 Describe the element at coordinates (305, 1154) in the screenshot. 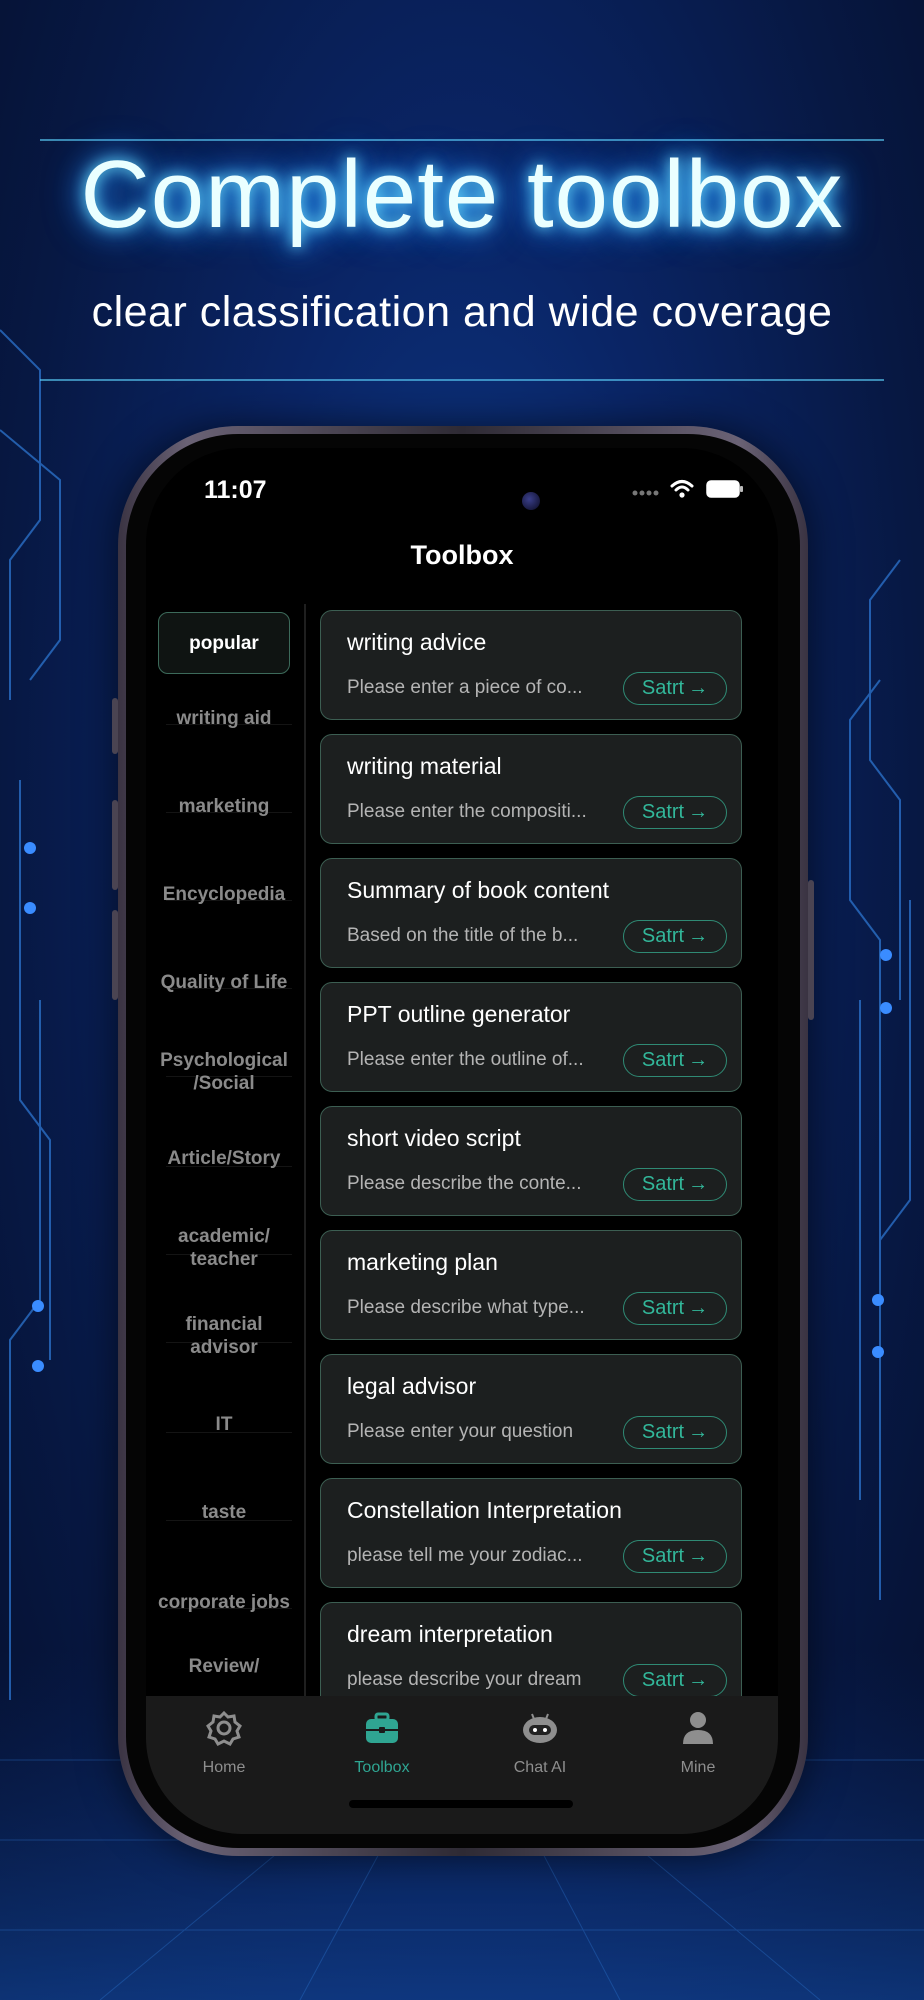

I see `sidebar-divider` at that location.